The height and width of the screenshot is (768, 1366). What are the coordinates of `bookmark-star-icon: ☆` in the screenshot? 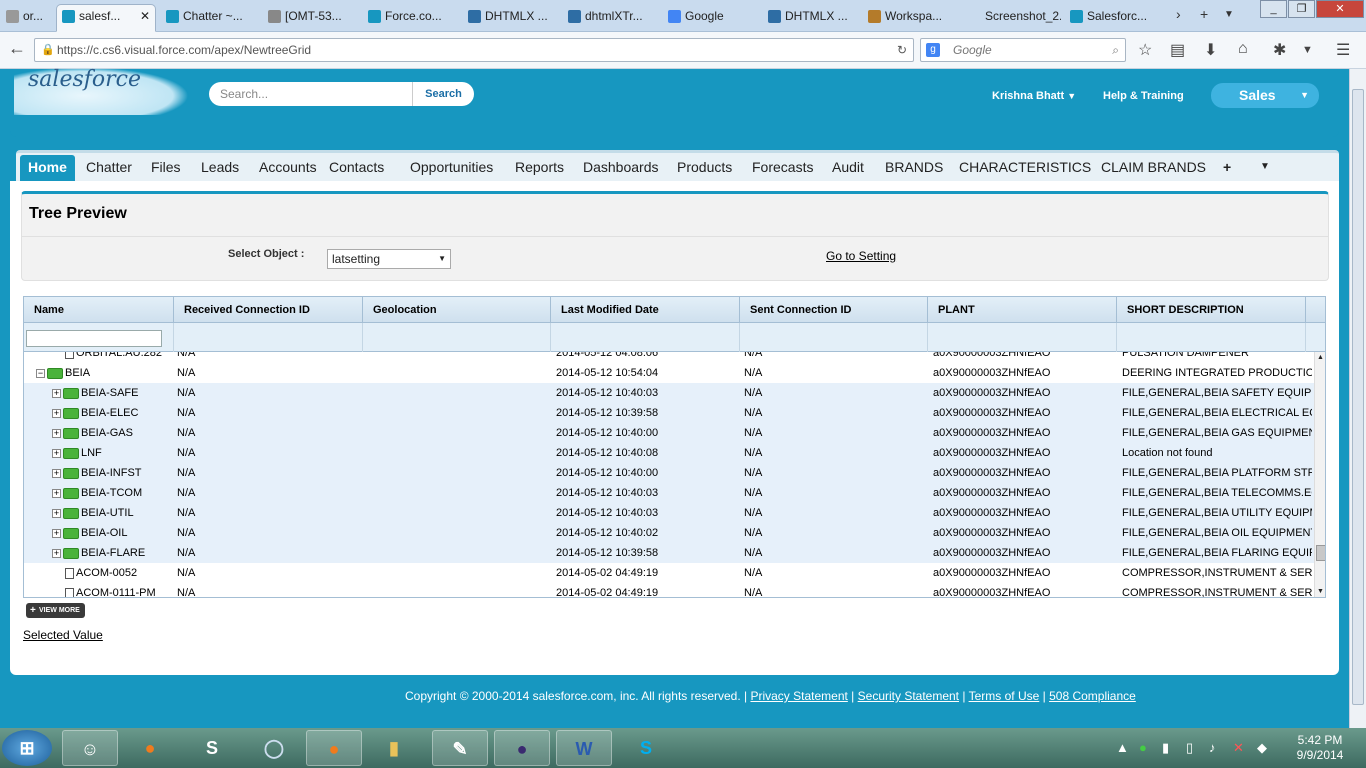 It's located at (1145, 50).